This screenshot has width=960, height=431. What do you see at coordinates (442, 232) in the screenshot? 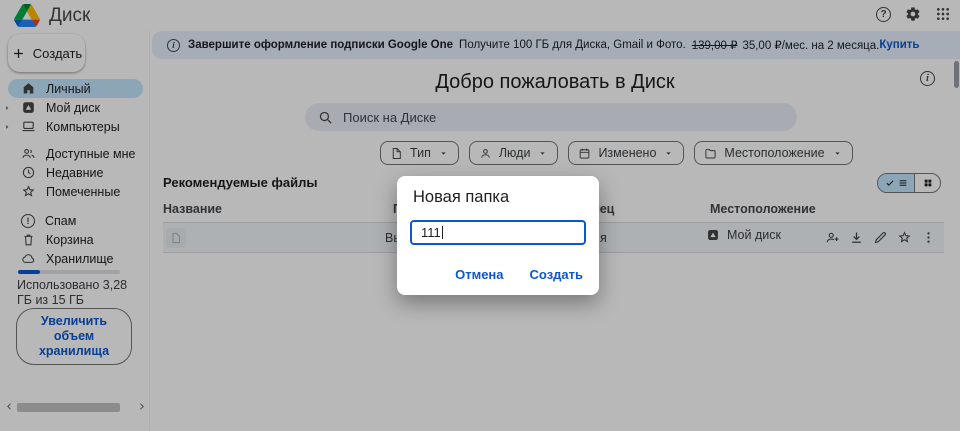
I see `text-cursor` at bounding box center [442, 232].